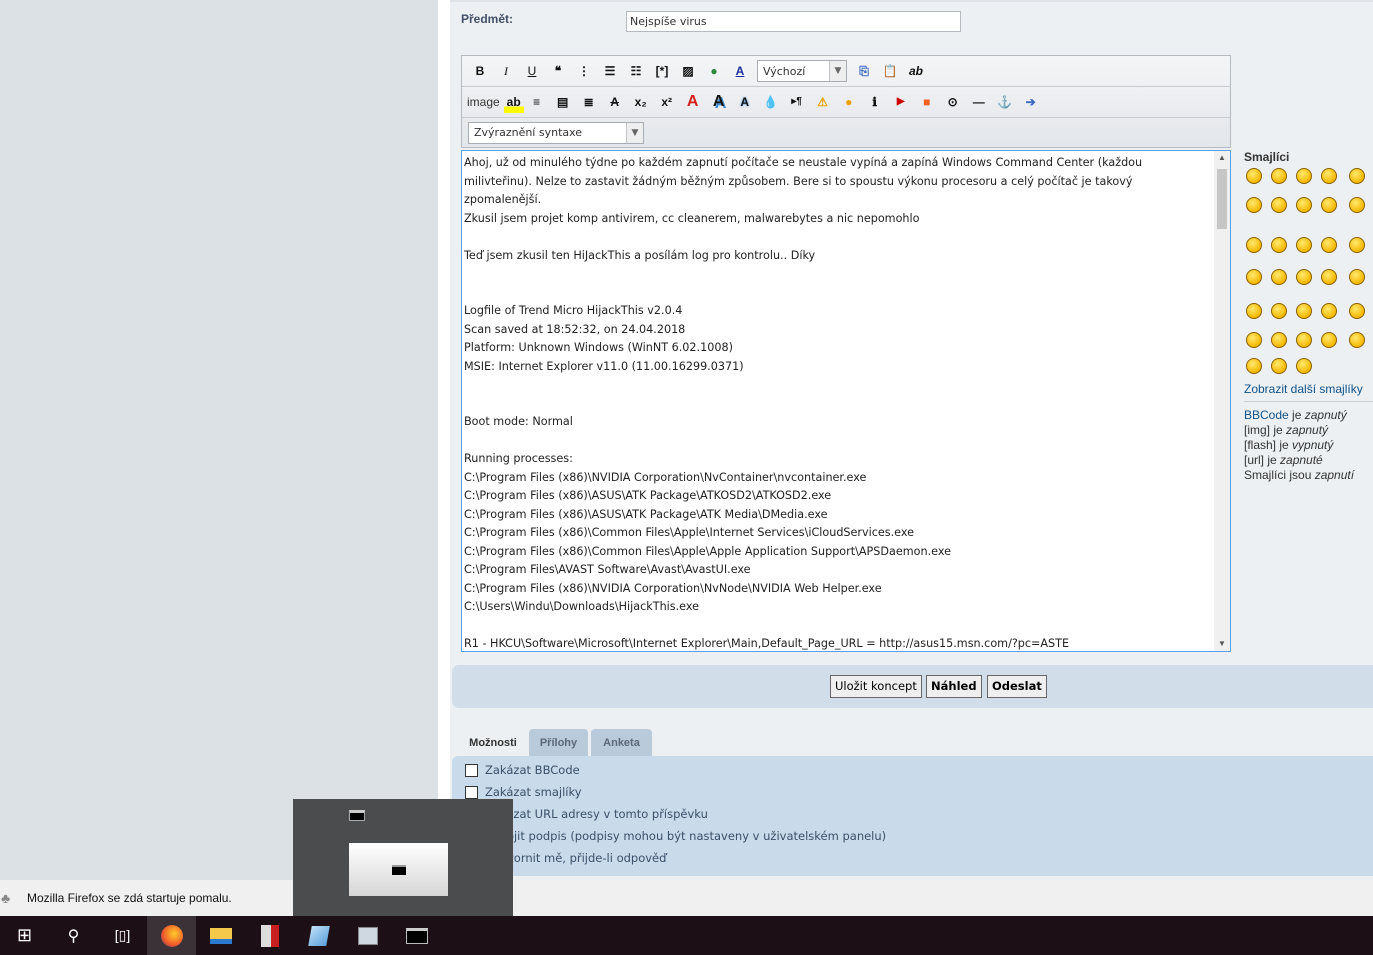 The width and height of the screenshot is (1373, 955). Describe the element at coordinates (662, 71) in the screenshot. I see `list-item-icon: [*]` at that location.